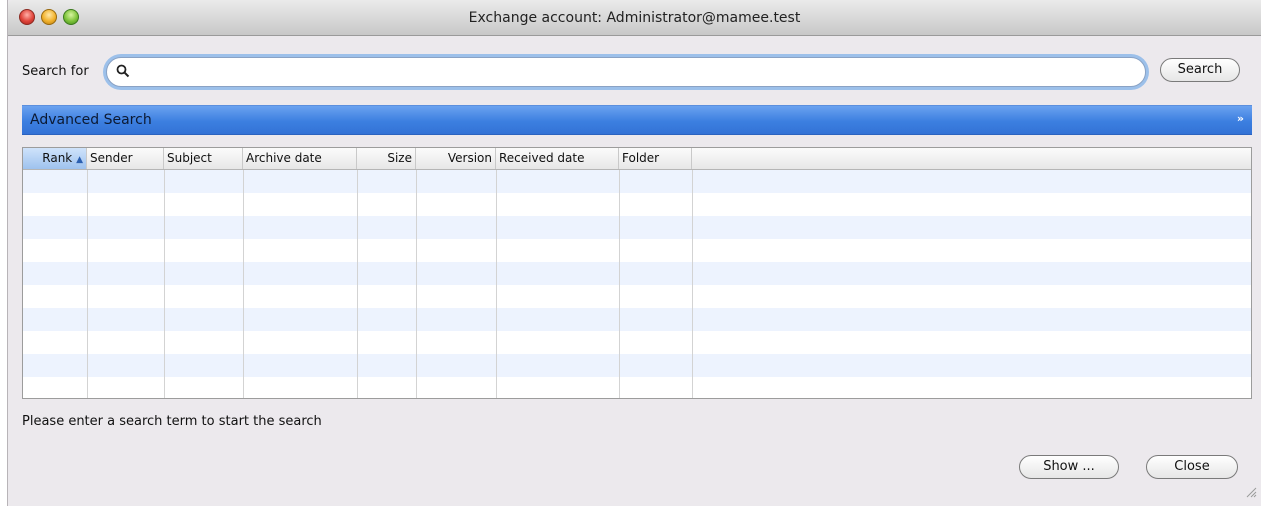 This screenshot has height=506, width=1261. Describe the element at coordinates (635, 72) in the screenshot. I see `search-input` at that location.